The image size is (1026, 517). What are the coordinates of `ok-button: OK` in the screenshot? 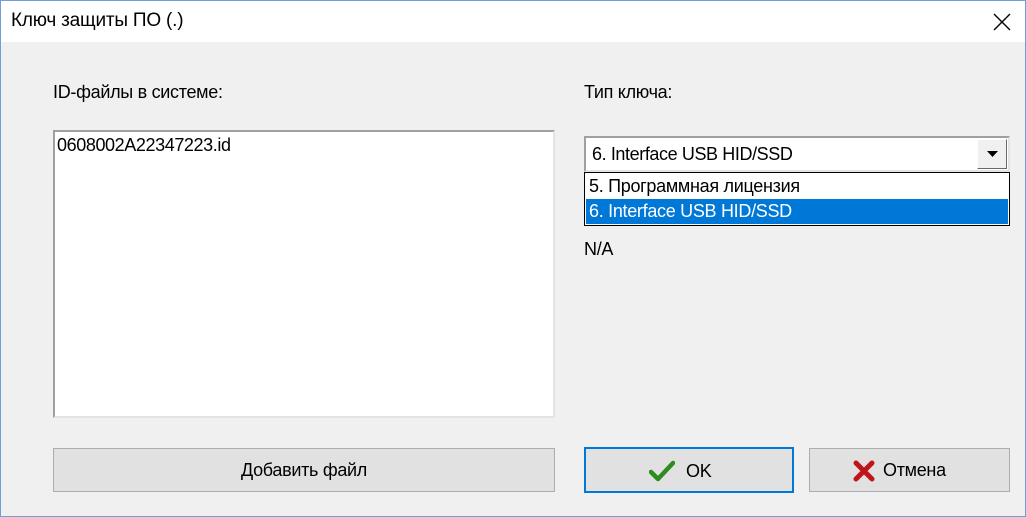 It's located at (689, 470).